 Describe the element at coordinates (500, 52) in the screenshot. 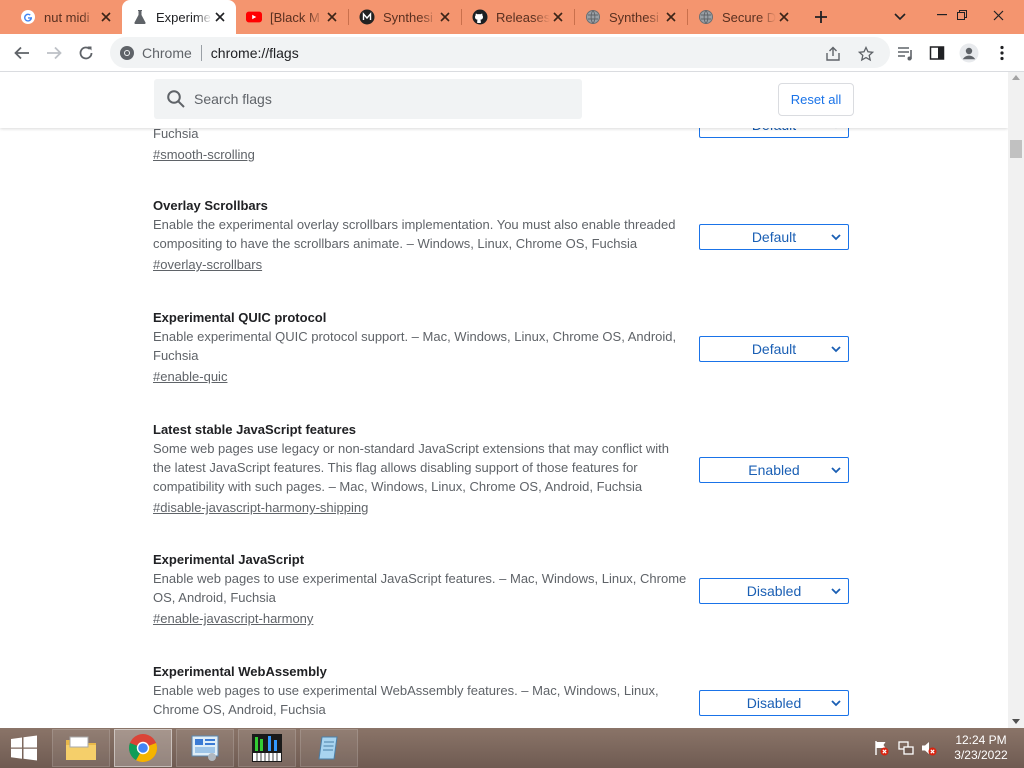

I see `address-bar: Chrome chrome://flags` at that location.